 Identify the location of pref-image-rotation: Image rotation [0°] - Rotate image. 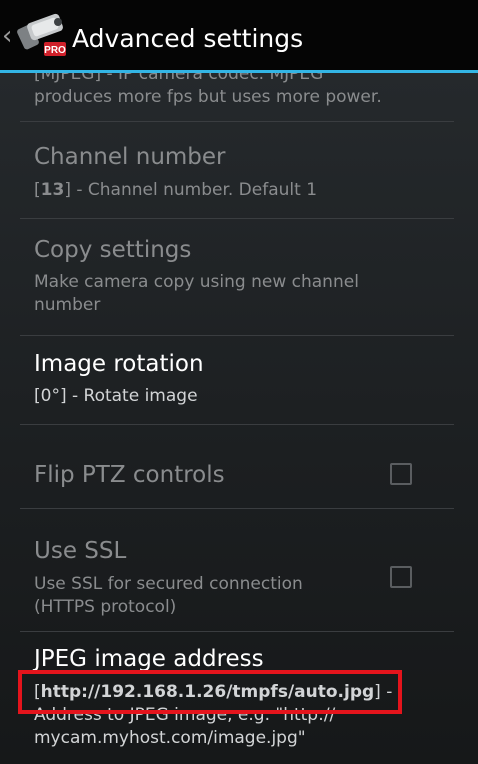
(237, 380).